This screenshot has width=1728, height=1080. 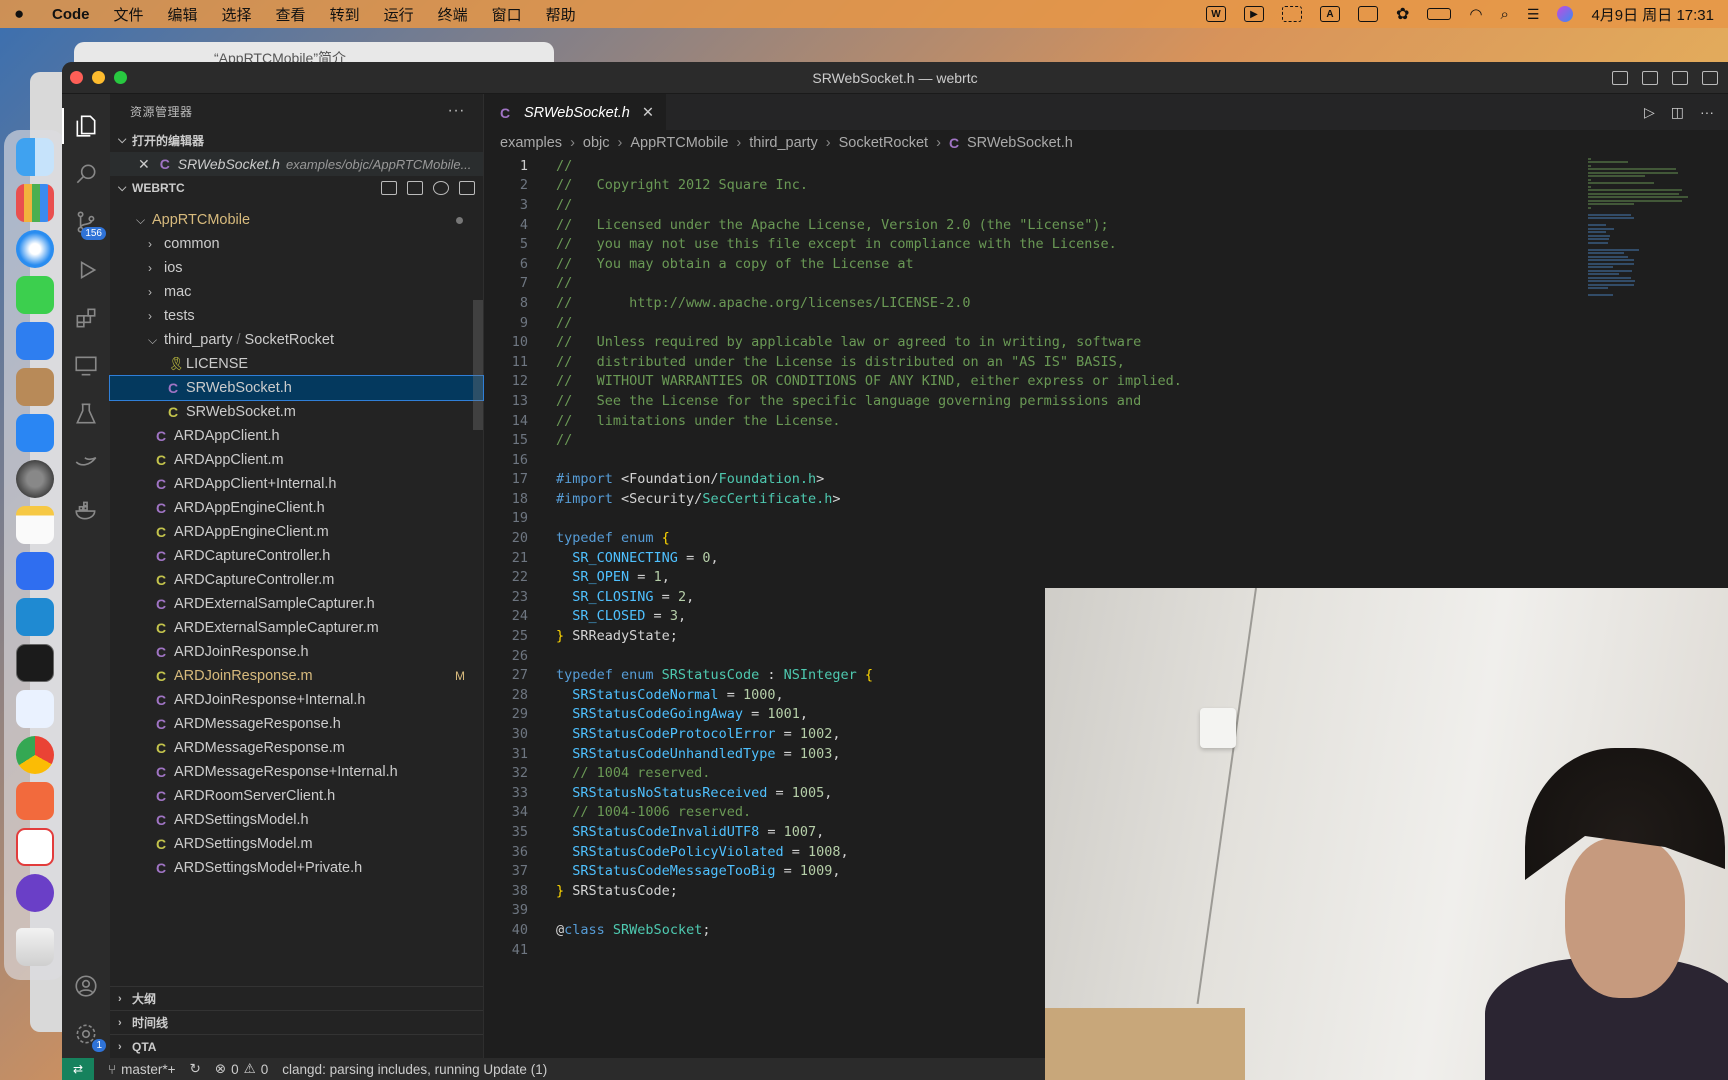 I want to click on tree-file: C ARDMessageResponse+Internal.h, so click(x=296, y=772).